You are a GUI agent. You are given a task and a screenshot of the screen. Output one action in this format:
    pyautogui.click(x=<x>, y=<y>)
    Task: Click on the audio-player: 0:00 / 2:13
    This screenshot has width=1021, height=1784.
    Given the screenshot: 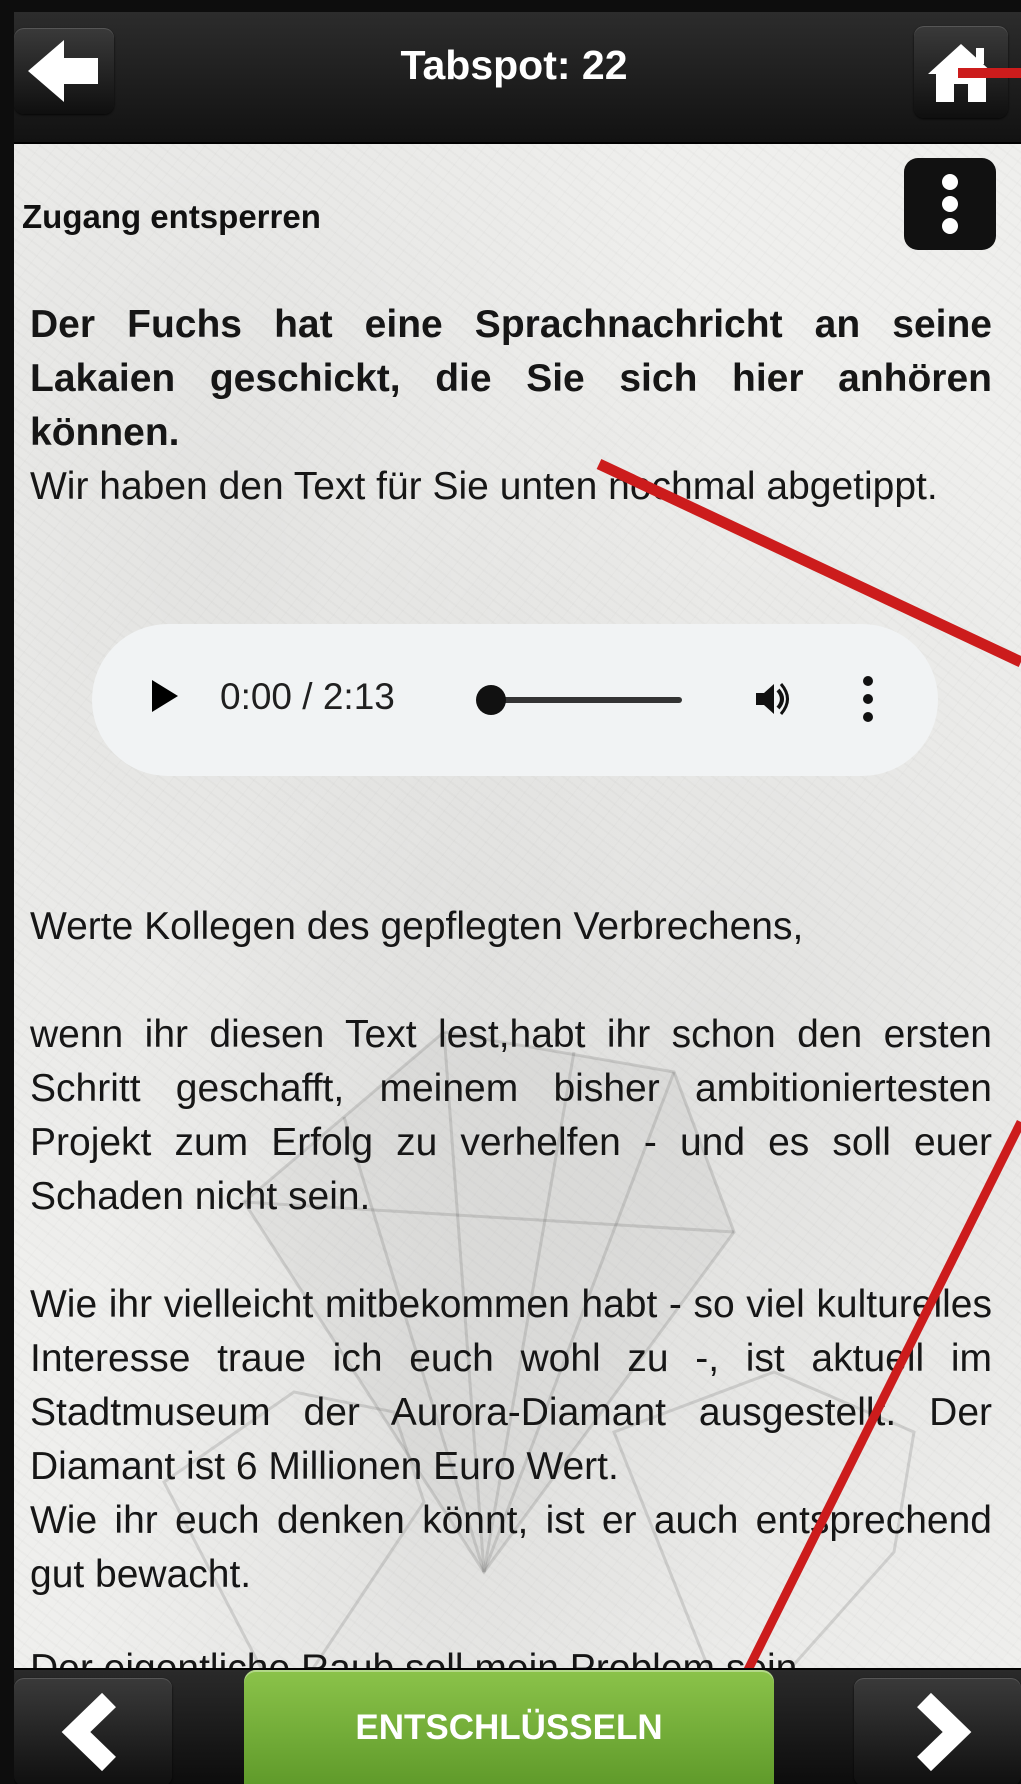 What is the action you would take?
    pyautogui.click(x=515, y=700)
    